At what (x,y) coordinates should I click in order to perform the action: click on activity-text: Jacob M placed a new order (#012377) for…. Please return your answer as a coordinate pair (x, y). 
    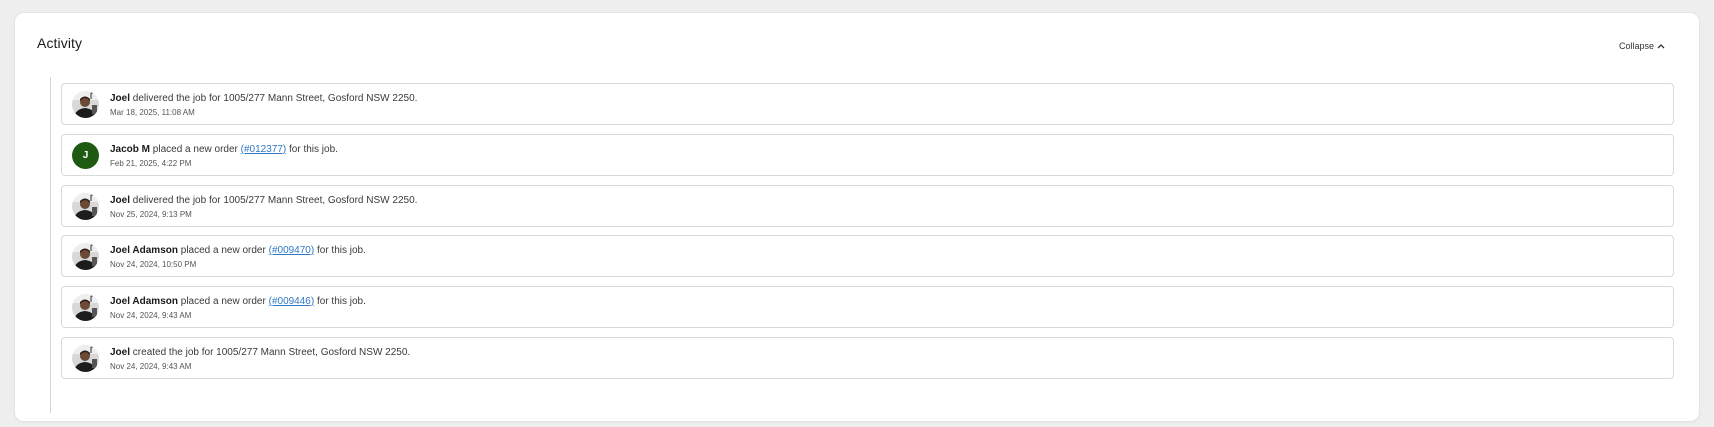
    Looking at the image, I should click on (224, 149).